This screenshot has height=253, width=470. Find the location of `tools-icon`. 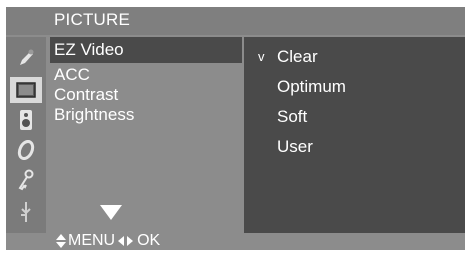

tools-icon is located at coordinates (26, 58).